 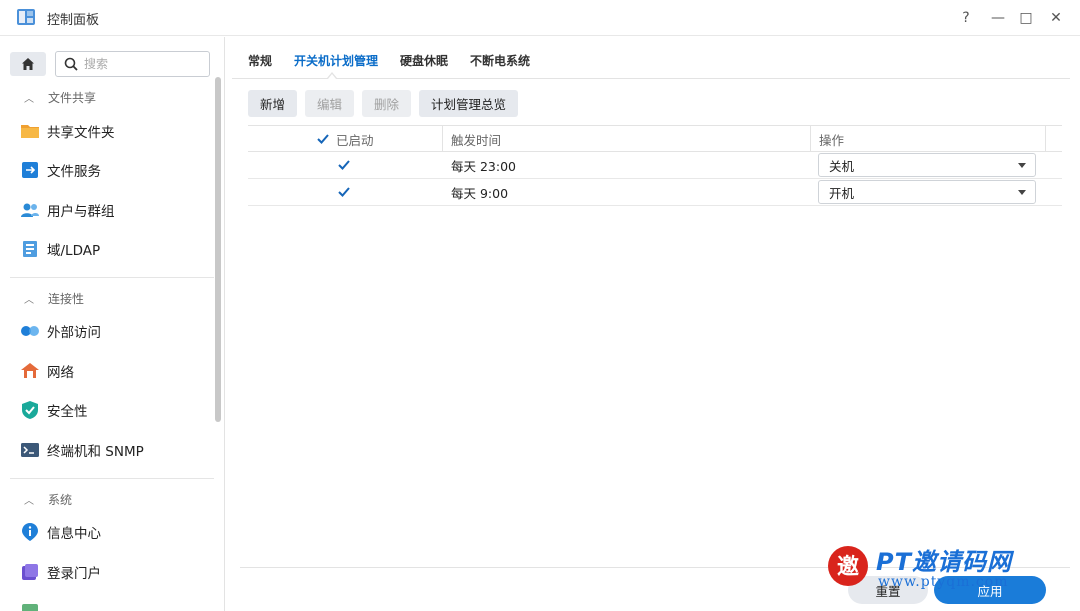 What do you see at coordinates (30, 331) in the screenshot?
I see `external-access-icon` at bounding box center [30, 331].